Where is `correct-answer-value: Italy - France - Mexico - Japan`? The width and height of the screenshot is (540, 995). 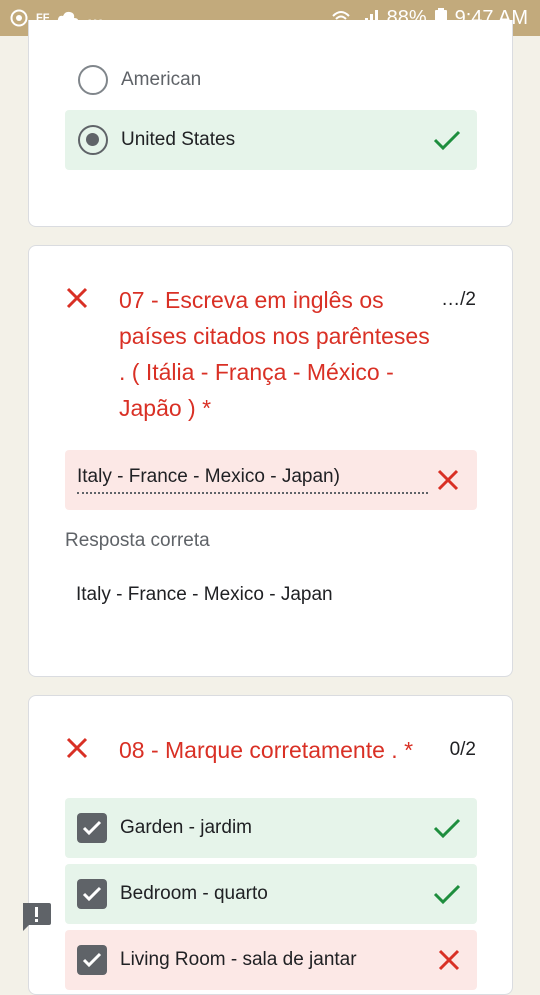 correct-answer-value: Italy - France - Mexico - Japan is located at coordinates (204, 594).